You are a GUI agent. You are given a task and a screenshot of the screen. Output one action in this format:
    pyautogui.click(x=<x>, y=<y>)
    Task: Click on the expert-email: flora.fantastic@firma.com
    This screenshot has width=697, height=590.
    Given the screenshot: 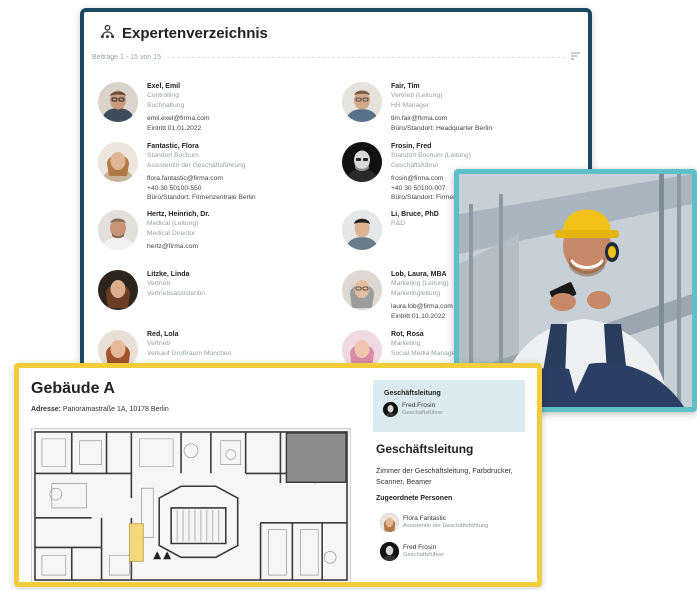 What is the action you would take?
    pyautogui.click(x=206, y=178)
    